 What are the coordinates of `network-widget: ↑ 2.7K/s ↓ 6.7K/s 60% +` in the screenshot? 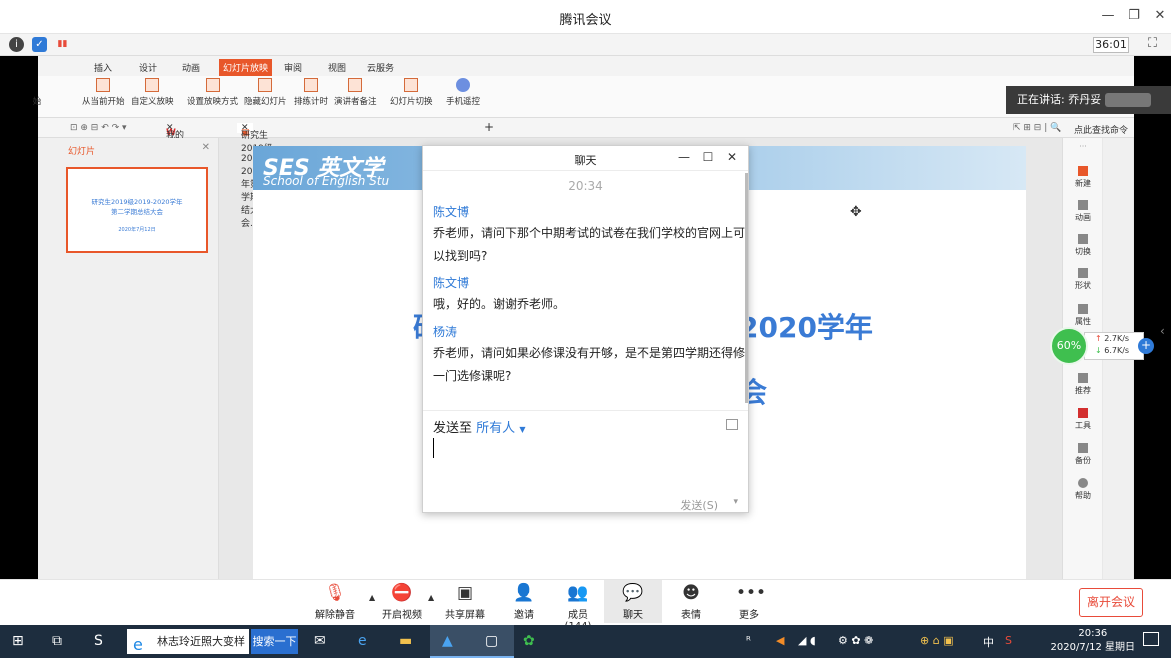 It's located at (1104, 346).